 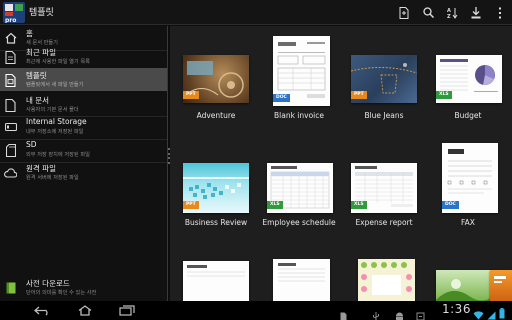 What do you see at coordinates (478, 312) in the screenshot?
I see `wifi-icon` at bounding box center [478, 312].